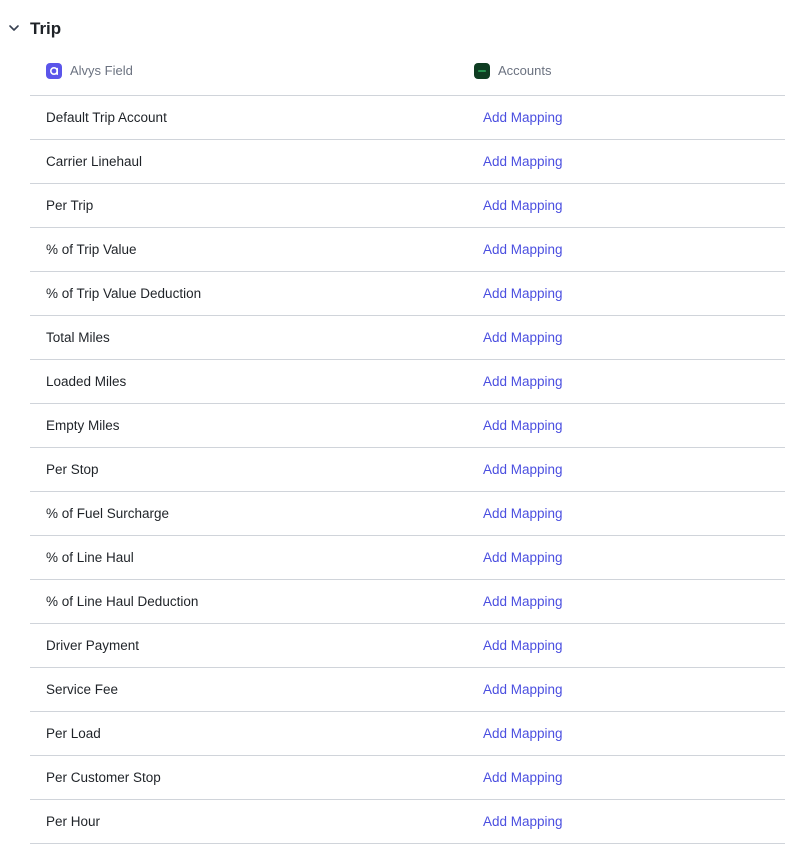 This screenshot has height=844, width=785. What do you see at coordinates (407, 338) in the screenshot?
I see `table-row: Total Miles Add Mapping` at bounding box center [407, 338].